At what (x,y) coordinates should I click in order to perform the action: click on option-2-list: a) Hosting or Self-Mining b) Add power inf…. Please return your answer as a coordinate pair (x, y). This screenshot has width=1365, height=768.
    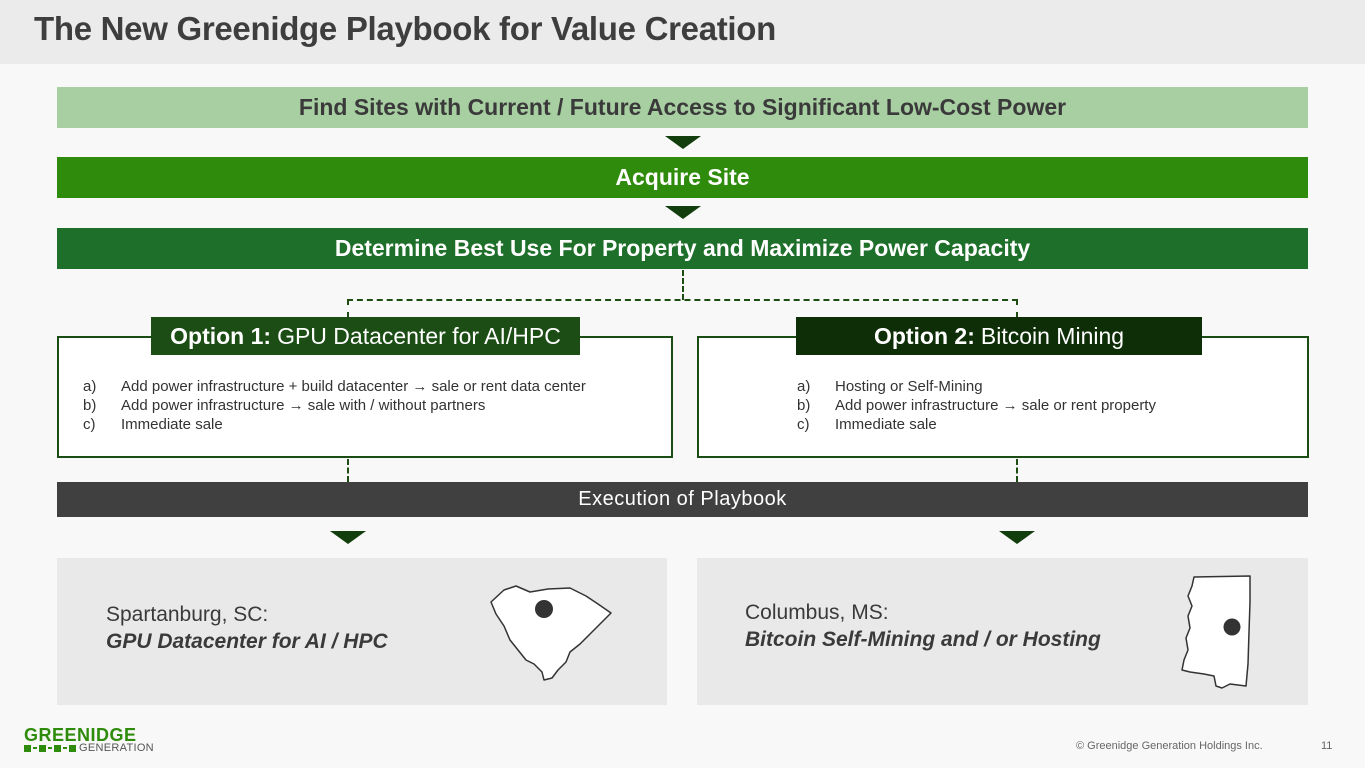
    Looking at the image, I should click on (976, 405).